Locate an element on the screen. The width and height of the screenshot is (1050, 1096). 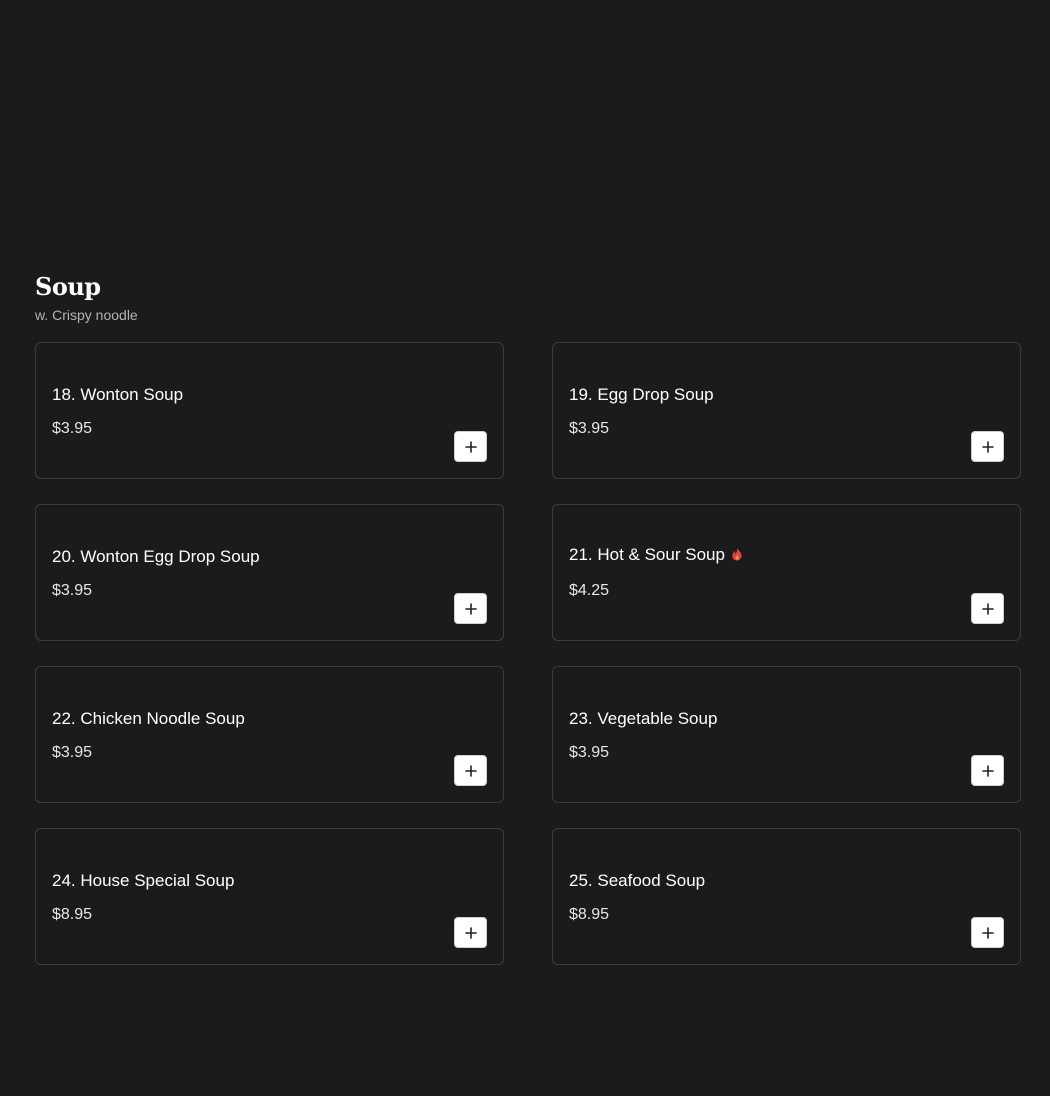
item-name-text: 20. Wonton Egg Drop Soup is located at coordinates (156, 556).